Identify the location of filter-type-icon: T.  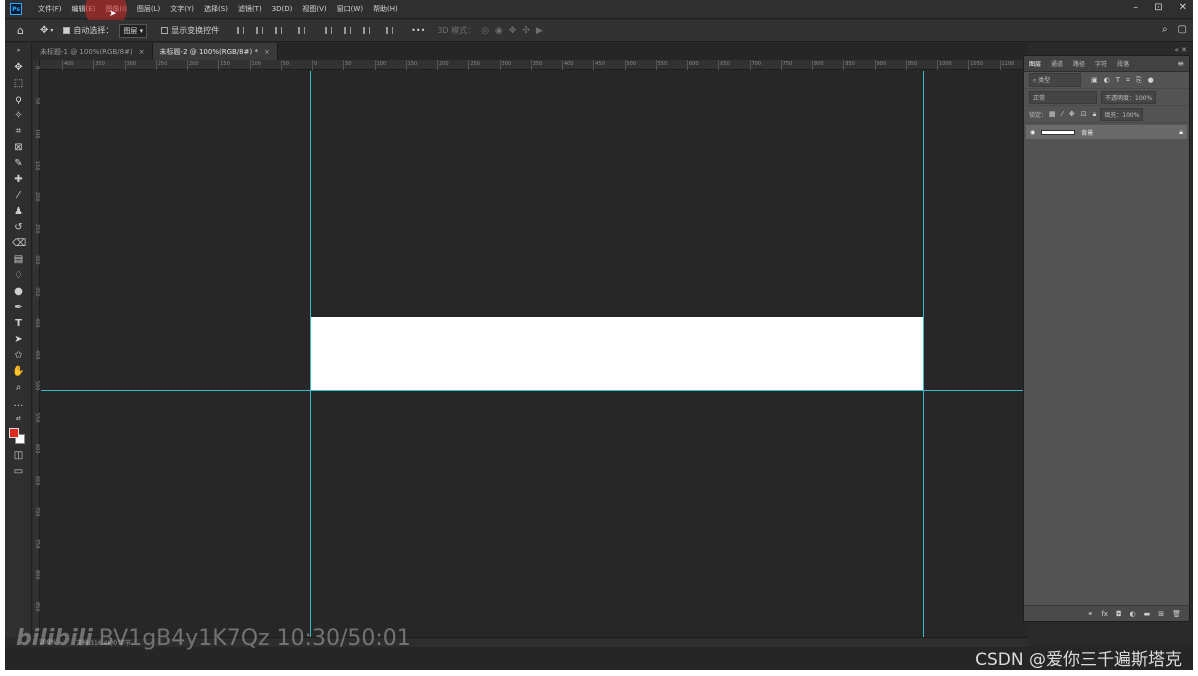
(1118, 80).